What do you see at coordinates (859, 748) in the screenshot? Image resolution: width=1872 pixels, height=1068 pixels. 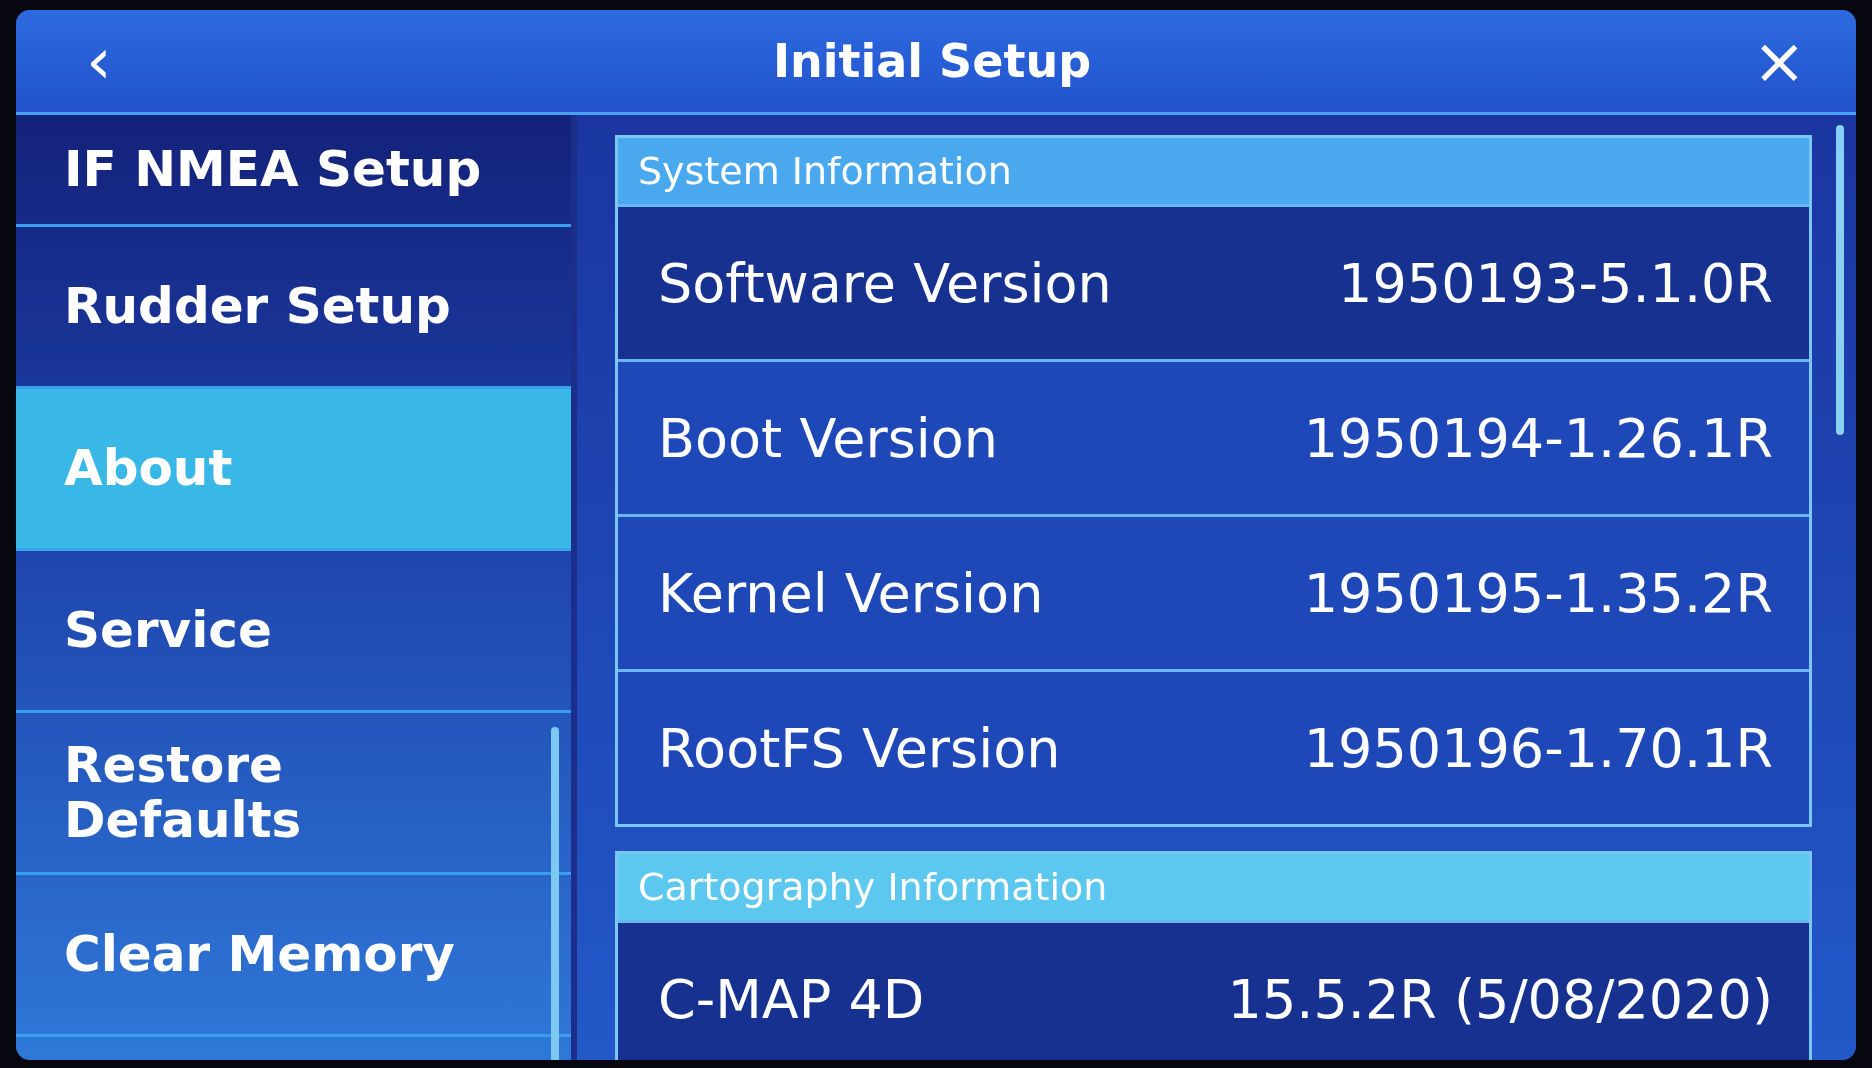 I see `row-label: RootFS Version` at bounding box center [859, 748].